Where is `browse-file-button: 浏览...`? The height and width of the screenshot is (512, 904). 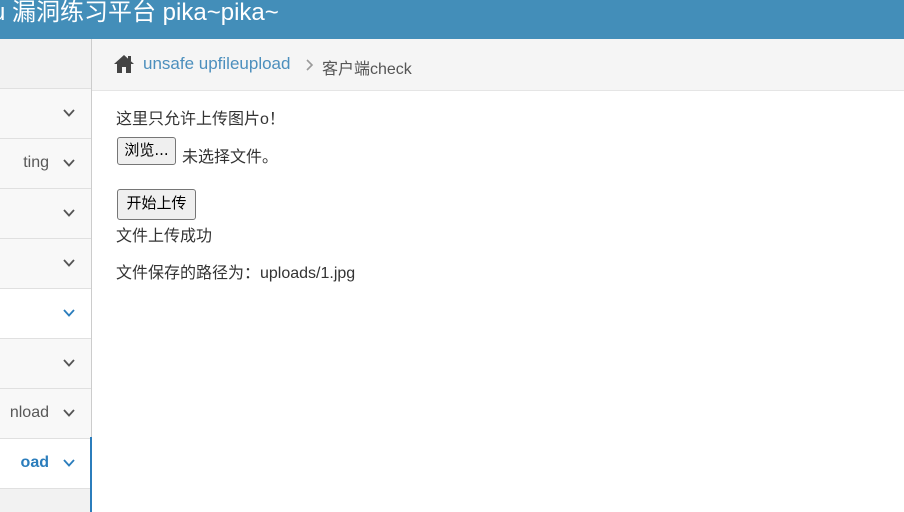
browse-file-button: 浏览... is located at coordinates (146, 151).